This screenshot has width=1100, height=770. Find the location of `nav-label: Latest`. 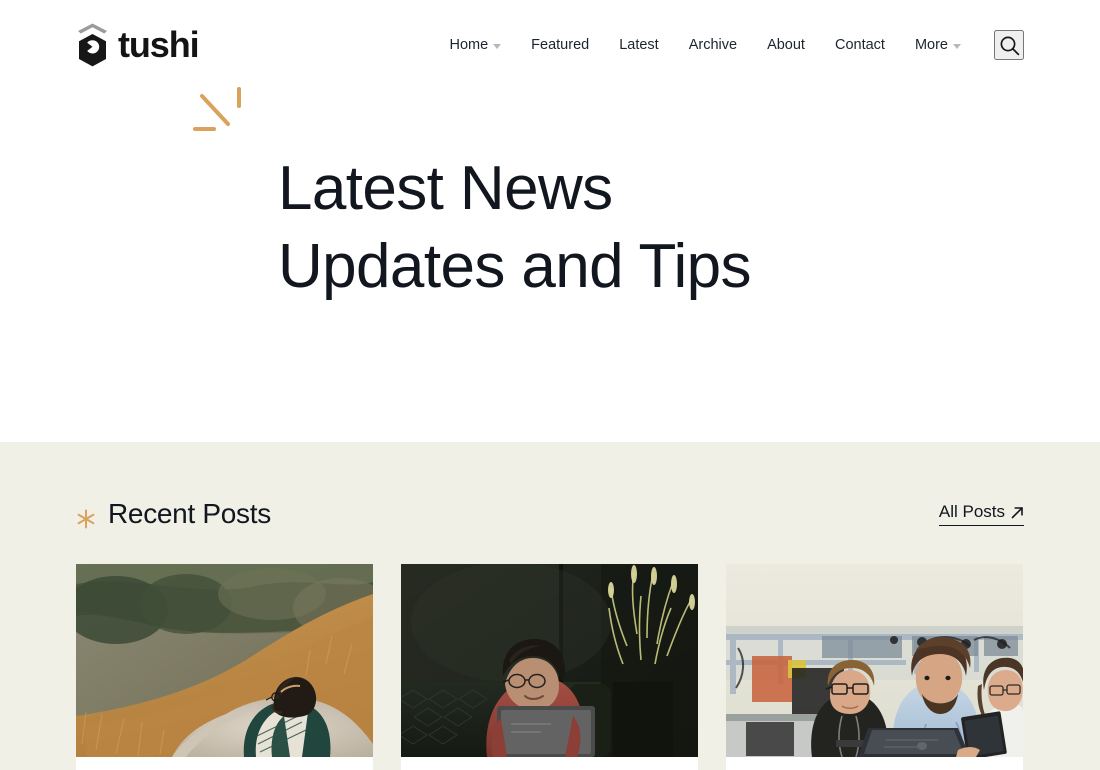

nav-label: Latest is located at coordinates (639, 45).